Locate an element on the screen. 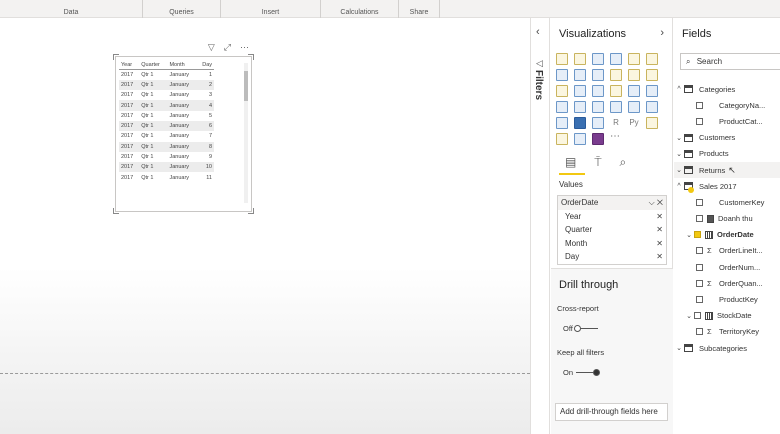 Image resolution: width=780 pixels, height=434 pixels. filters-pane: ‹ ◁ Filters is located at coordinates (540, 226).